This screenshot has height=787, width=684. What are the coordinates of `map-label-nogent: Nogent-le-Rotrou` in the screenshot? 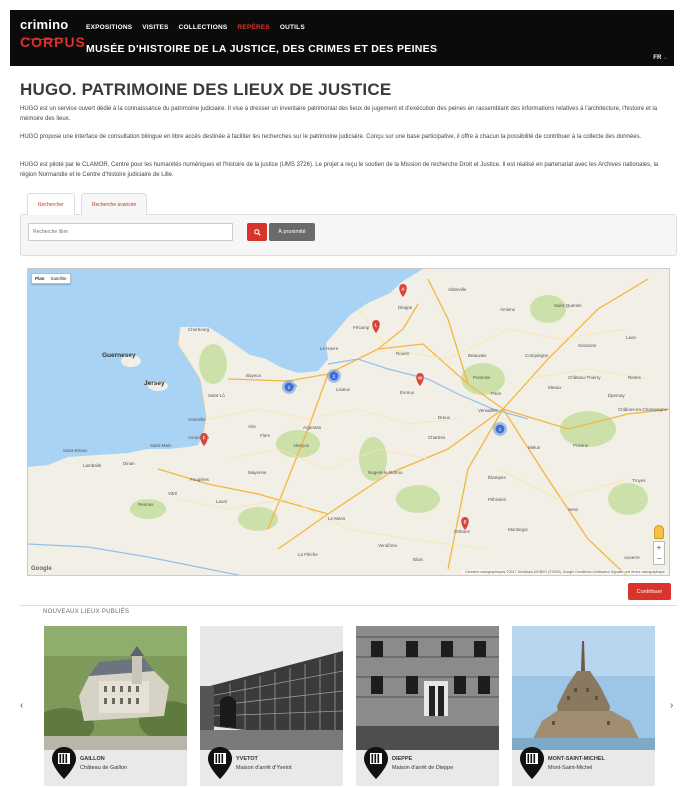 It's located at (385, 472).